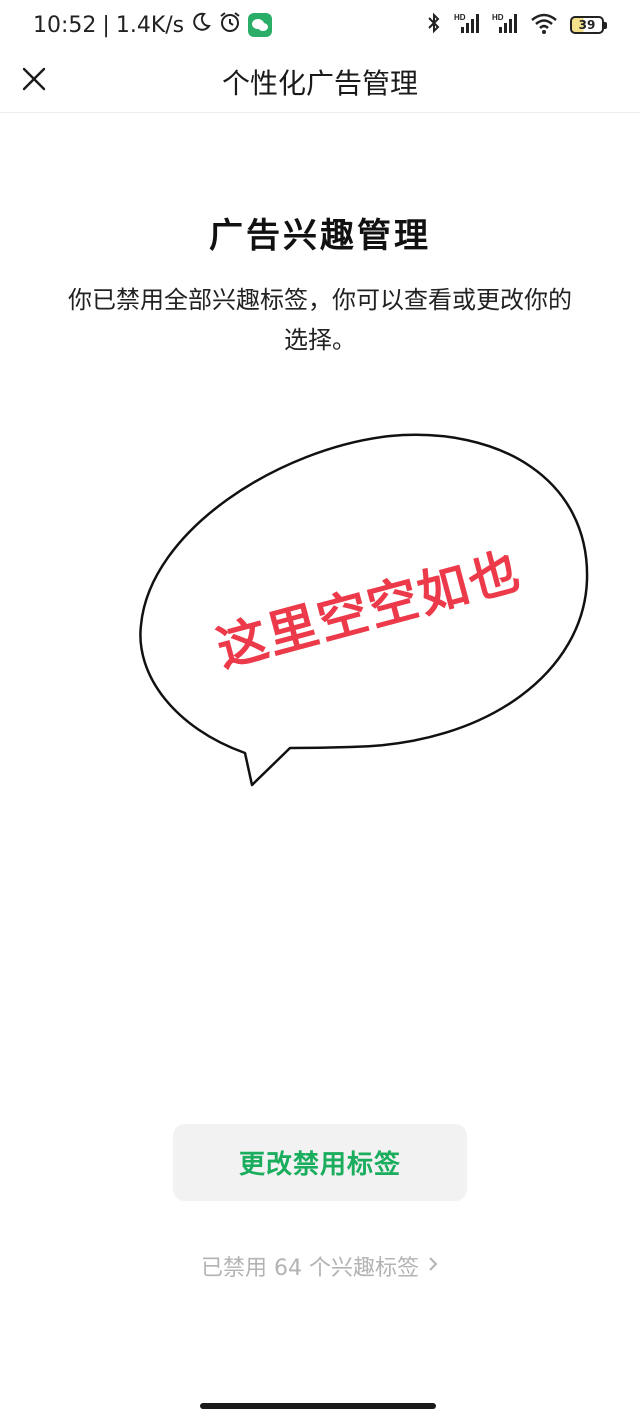  Describe the element at coordinates (310, 1268) in the screenshot. I see `disabled-tags-summary: 已禁用 64 个兴趣标签` at that location.